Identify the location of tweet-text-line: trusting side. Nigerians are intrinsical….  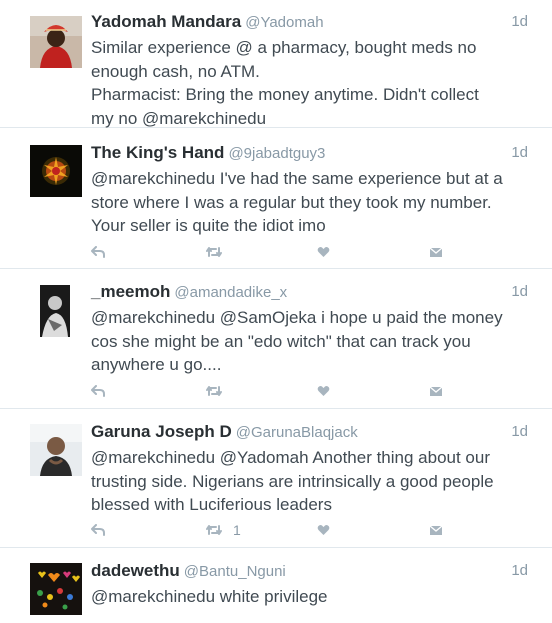
(292, 481).